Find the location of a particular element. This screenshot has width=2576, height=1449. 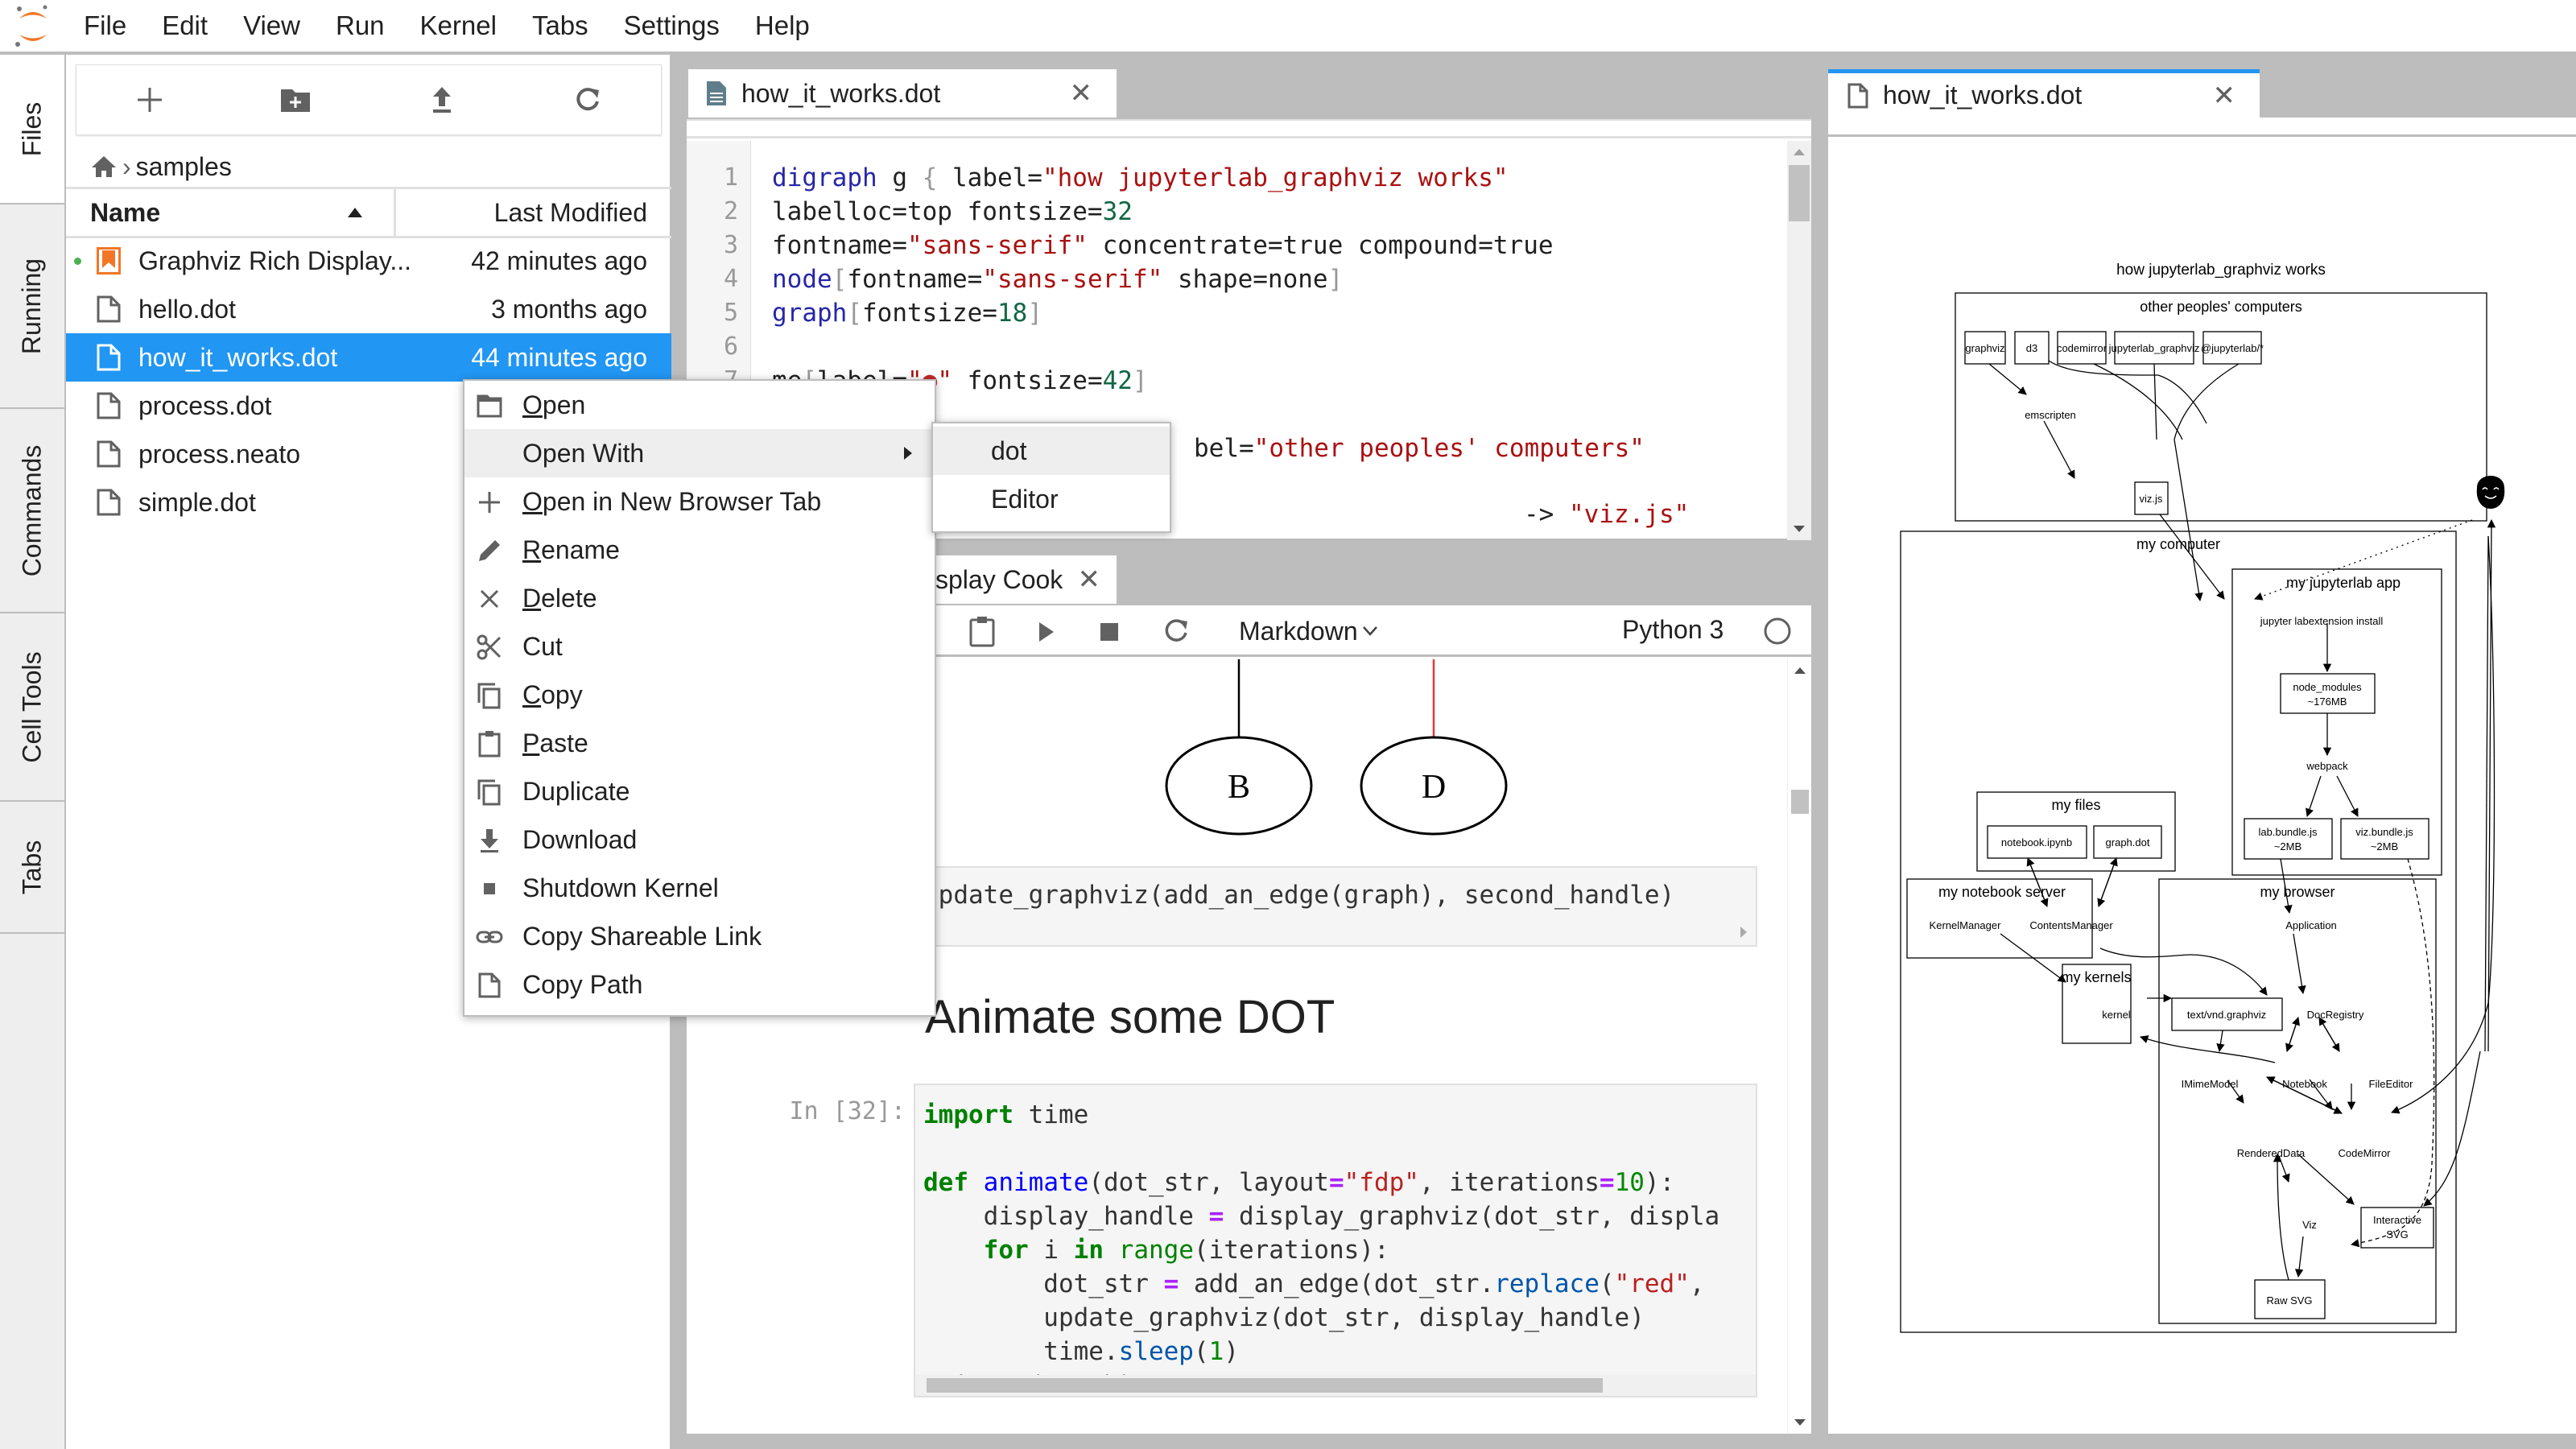

cluster-label: my kernels is located at coordinates (2096, 977).